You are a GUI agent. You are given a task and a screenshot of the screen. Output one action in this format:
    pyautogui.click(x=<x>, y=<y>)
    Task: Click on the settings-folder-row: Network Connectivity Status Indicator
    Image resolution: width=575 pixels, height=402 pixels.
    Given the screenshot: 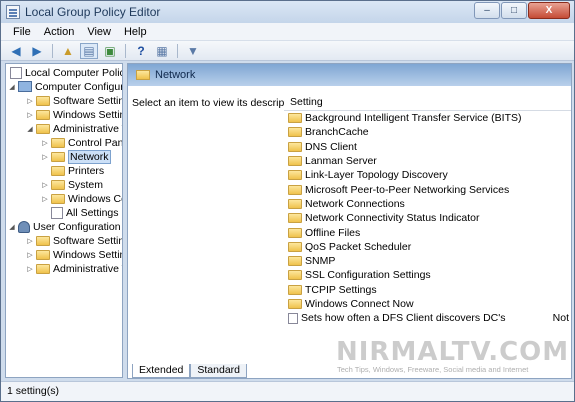 What is the action you would take?
    pyautogui.click(x=427, y=218)
    